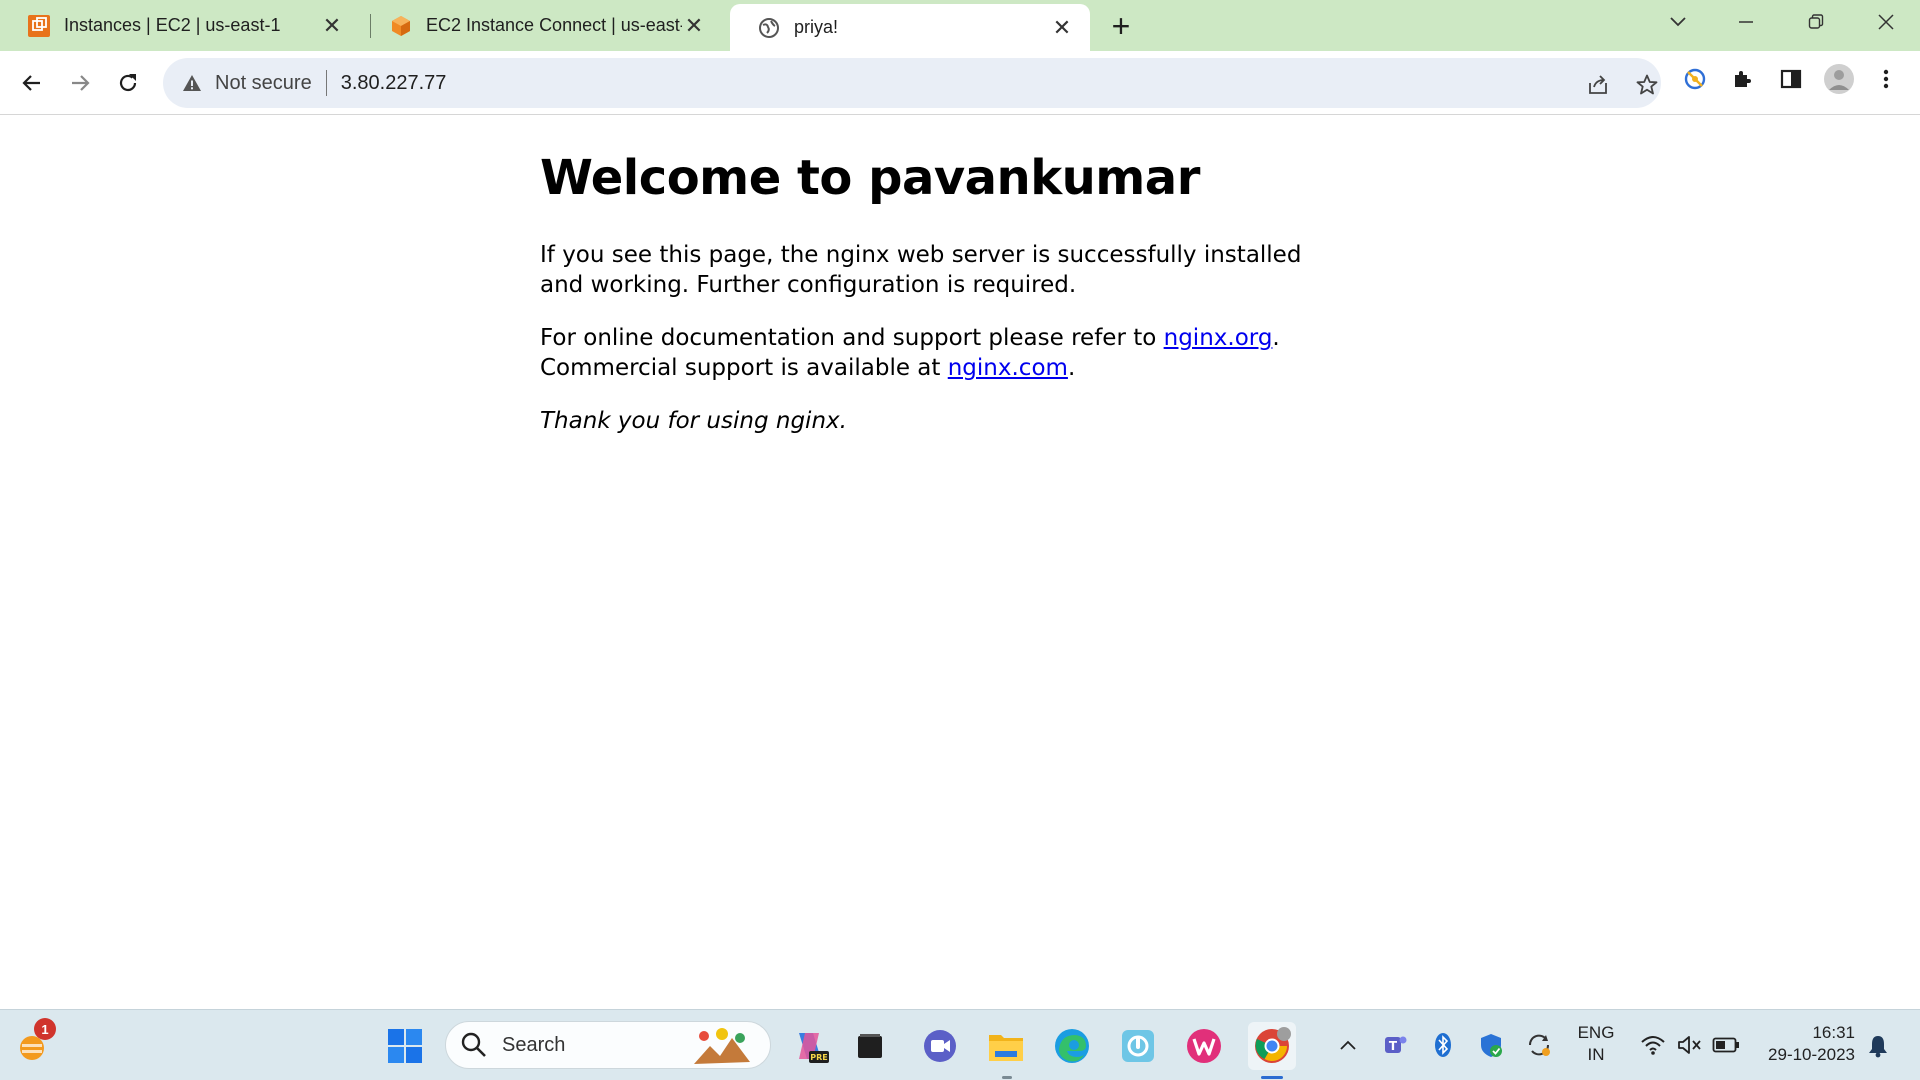 This screenshot has height=1080, width=1920. I want to click on menu-kebab-icon, so click(1886, 79).